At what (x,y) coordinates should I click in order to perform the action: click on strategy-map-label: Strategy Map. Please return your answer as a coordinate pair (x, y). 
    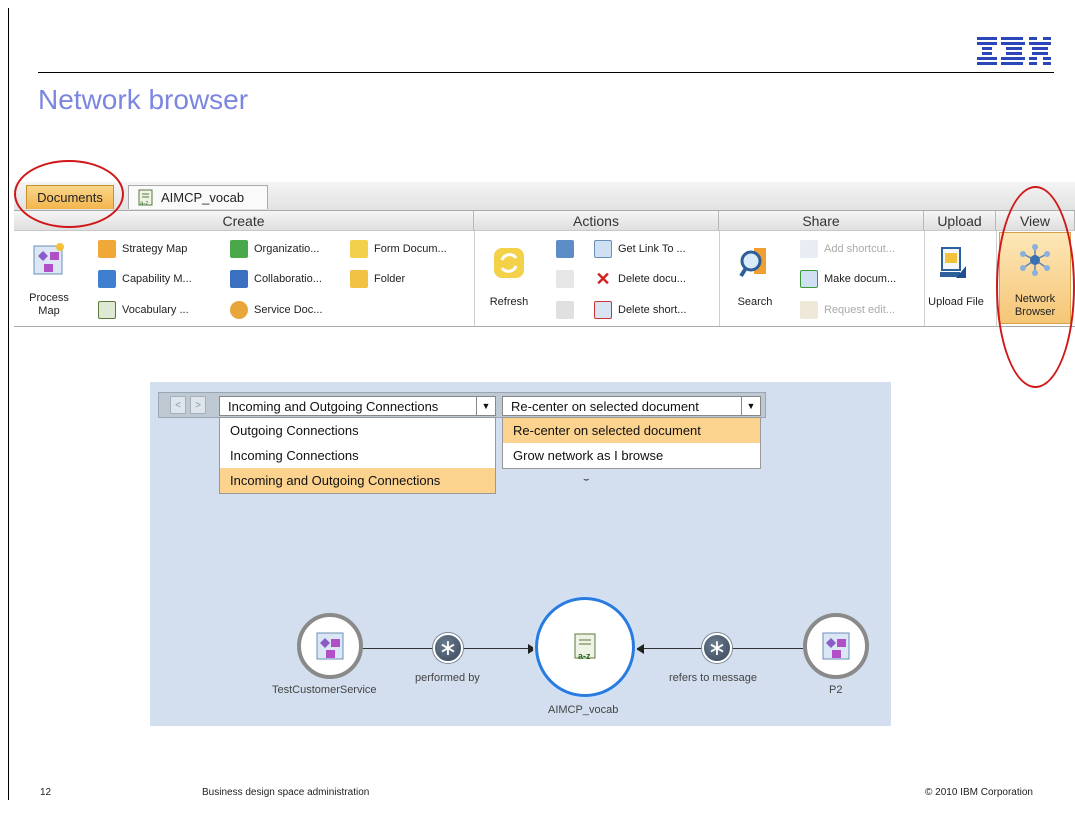
    Looking at the image, I should click on (155, 249).